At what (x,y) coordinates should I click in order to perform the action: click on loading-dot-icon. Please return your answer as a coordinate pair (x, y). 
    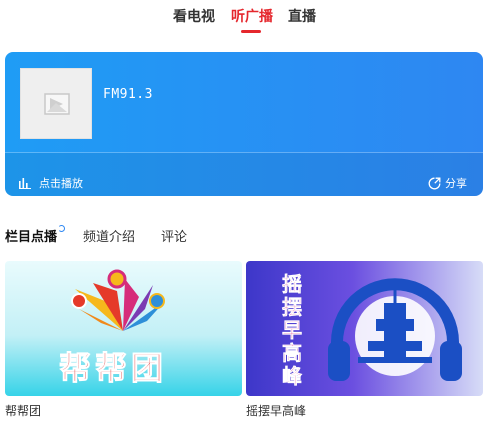
    Looking at the image, I should click on (61, 228).